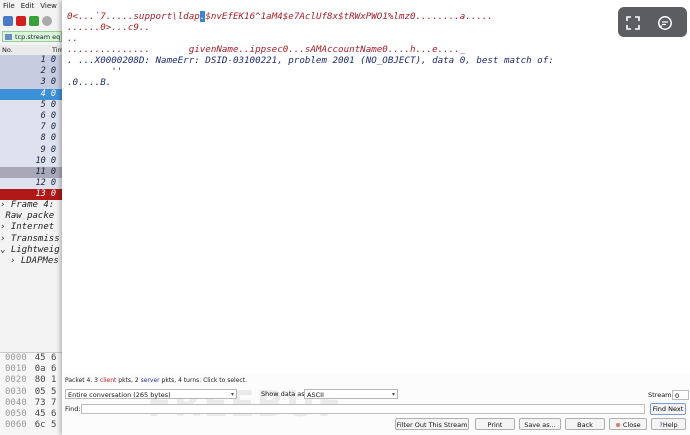 The height and width of the screenshot is (435, 690). Describe the element at coordinates (31, 358) in the screenshot. I see `hex-row: 0000 45 6` at that location.